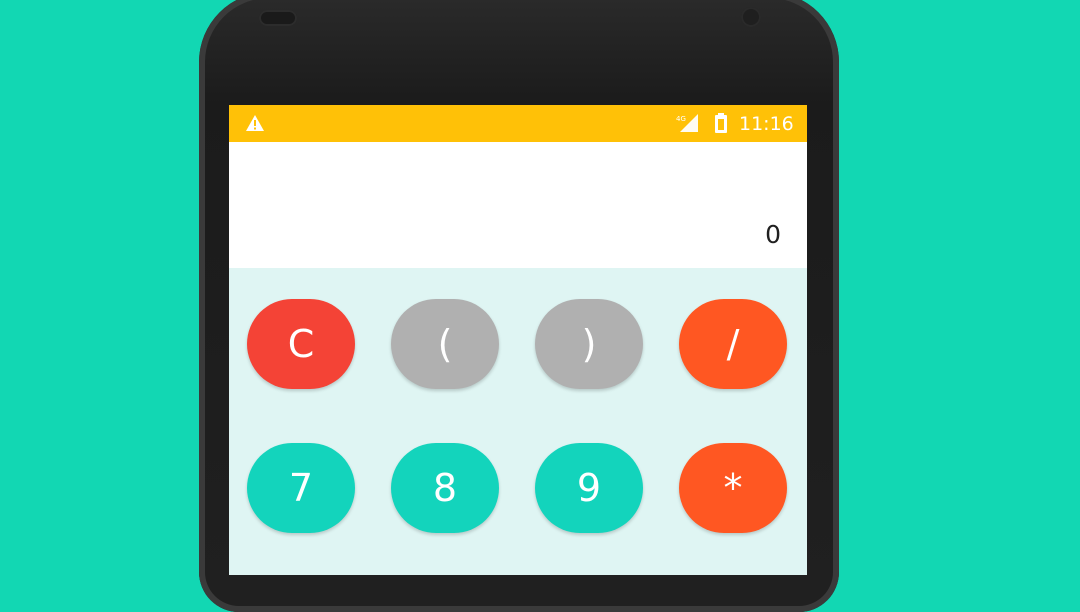 This screenshot has height=612, width=1080. Describe the element at coordinates (773, 234) in the screenshot. I see `display-value: 0` at that location.